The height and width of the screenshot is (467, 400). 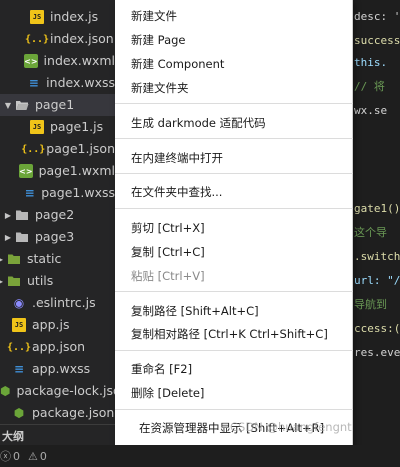 What do you see at coordinates (377, 16) in the screenshot?
I see `code-line: desc: '` at bounding box center [377, 16].